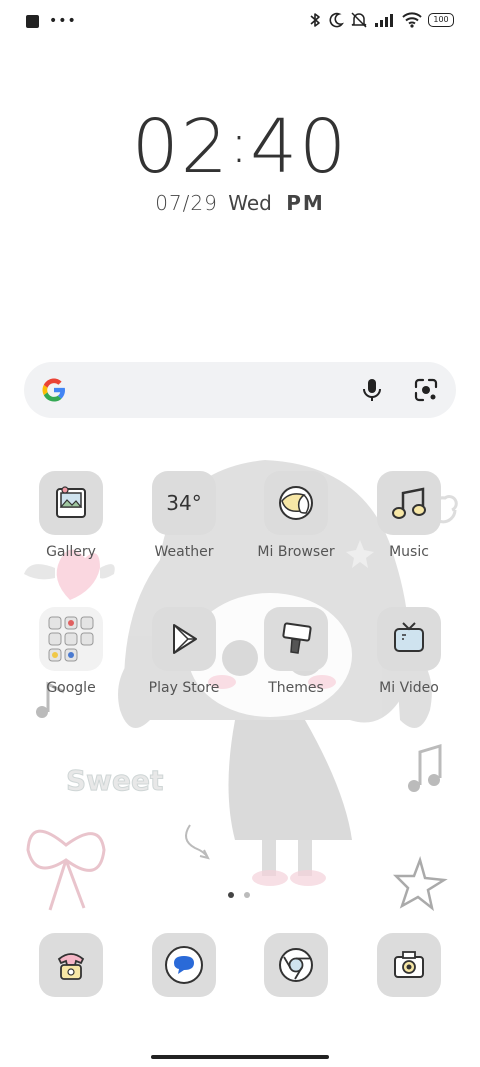 Image resolution: width=480 pixels, height=1067 pixels. I want to click on girl-shoe-left, so click(270, 878).